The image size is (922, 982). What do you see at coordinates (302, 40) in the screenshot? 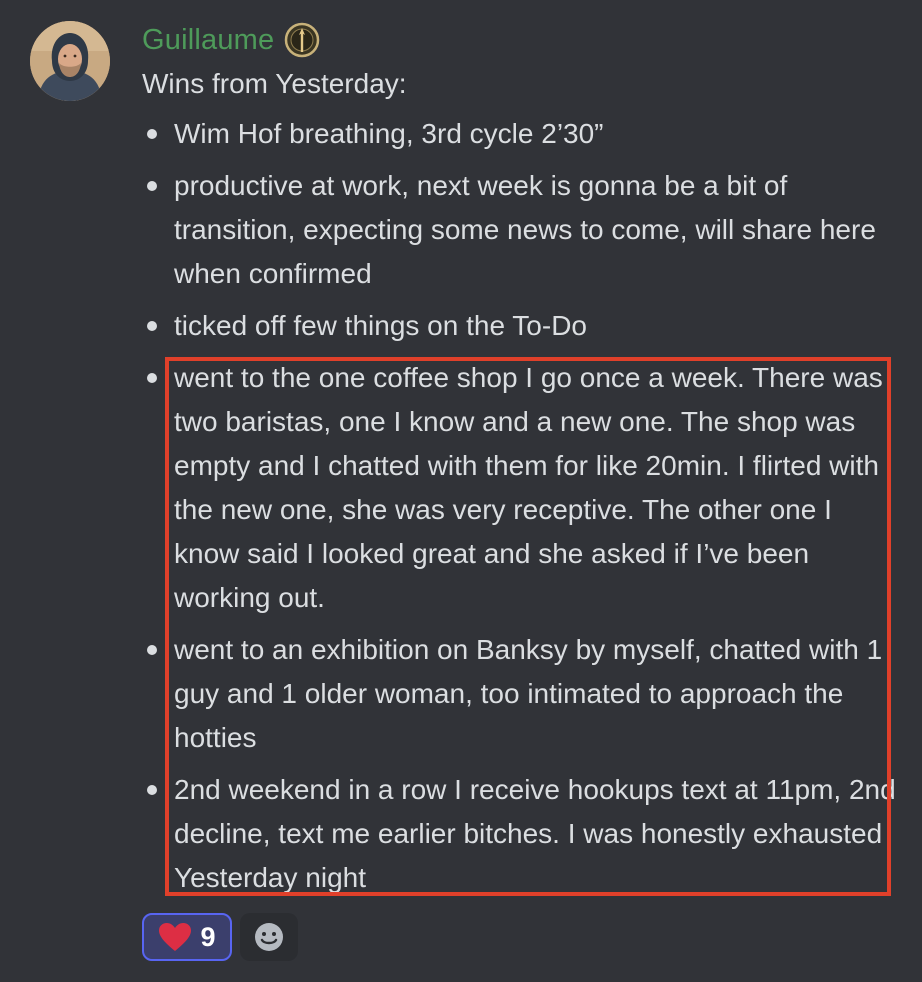
I see `role-badge-icon` at bounding box center [302, 40].